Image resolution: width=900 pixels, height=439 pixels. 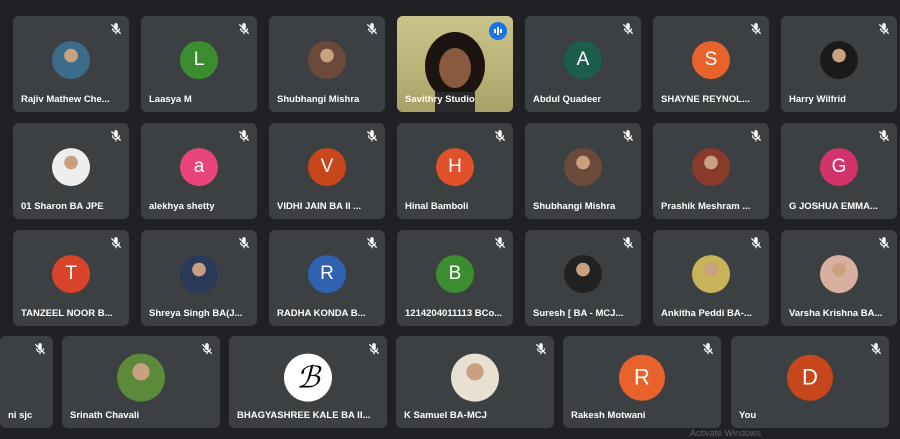 I want to click on avatar: a, so click(x=199, y=167).